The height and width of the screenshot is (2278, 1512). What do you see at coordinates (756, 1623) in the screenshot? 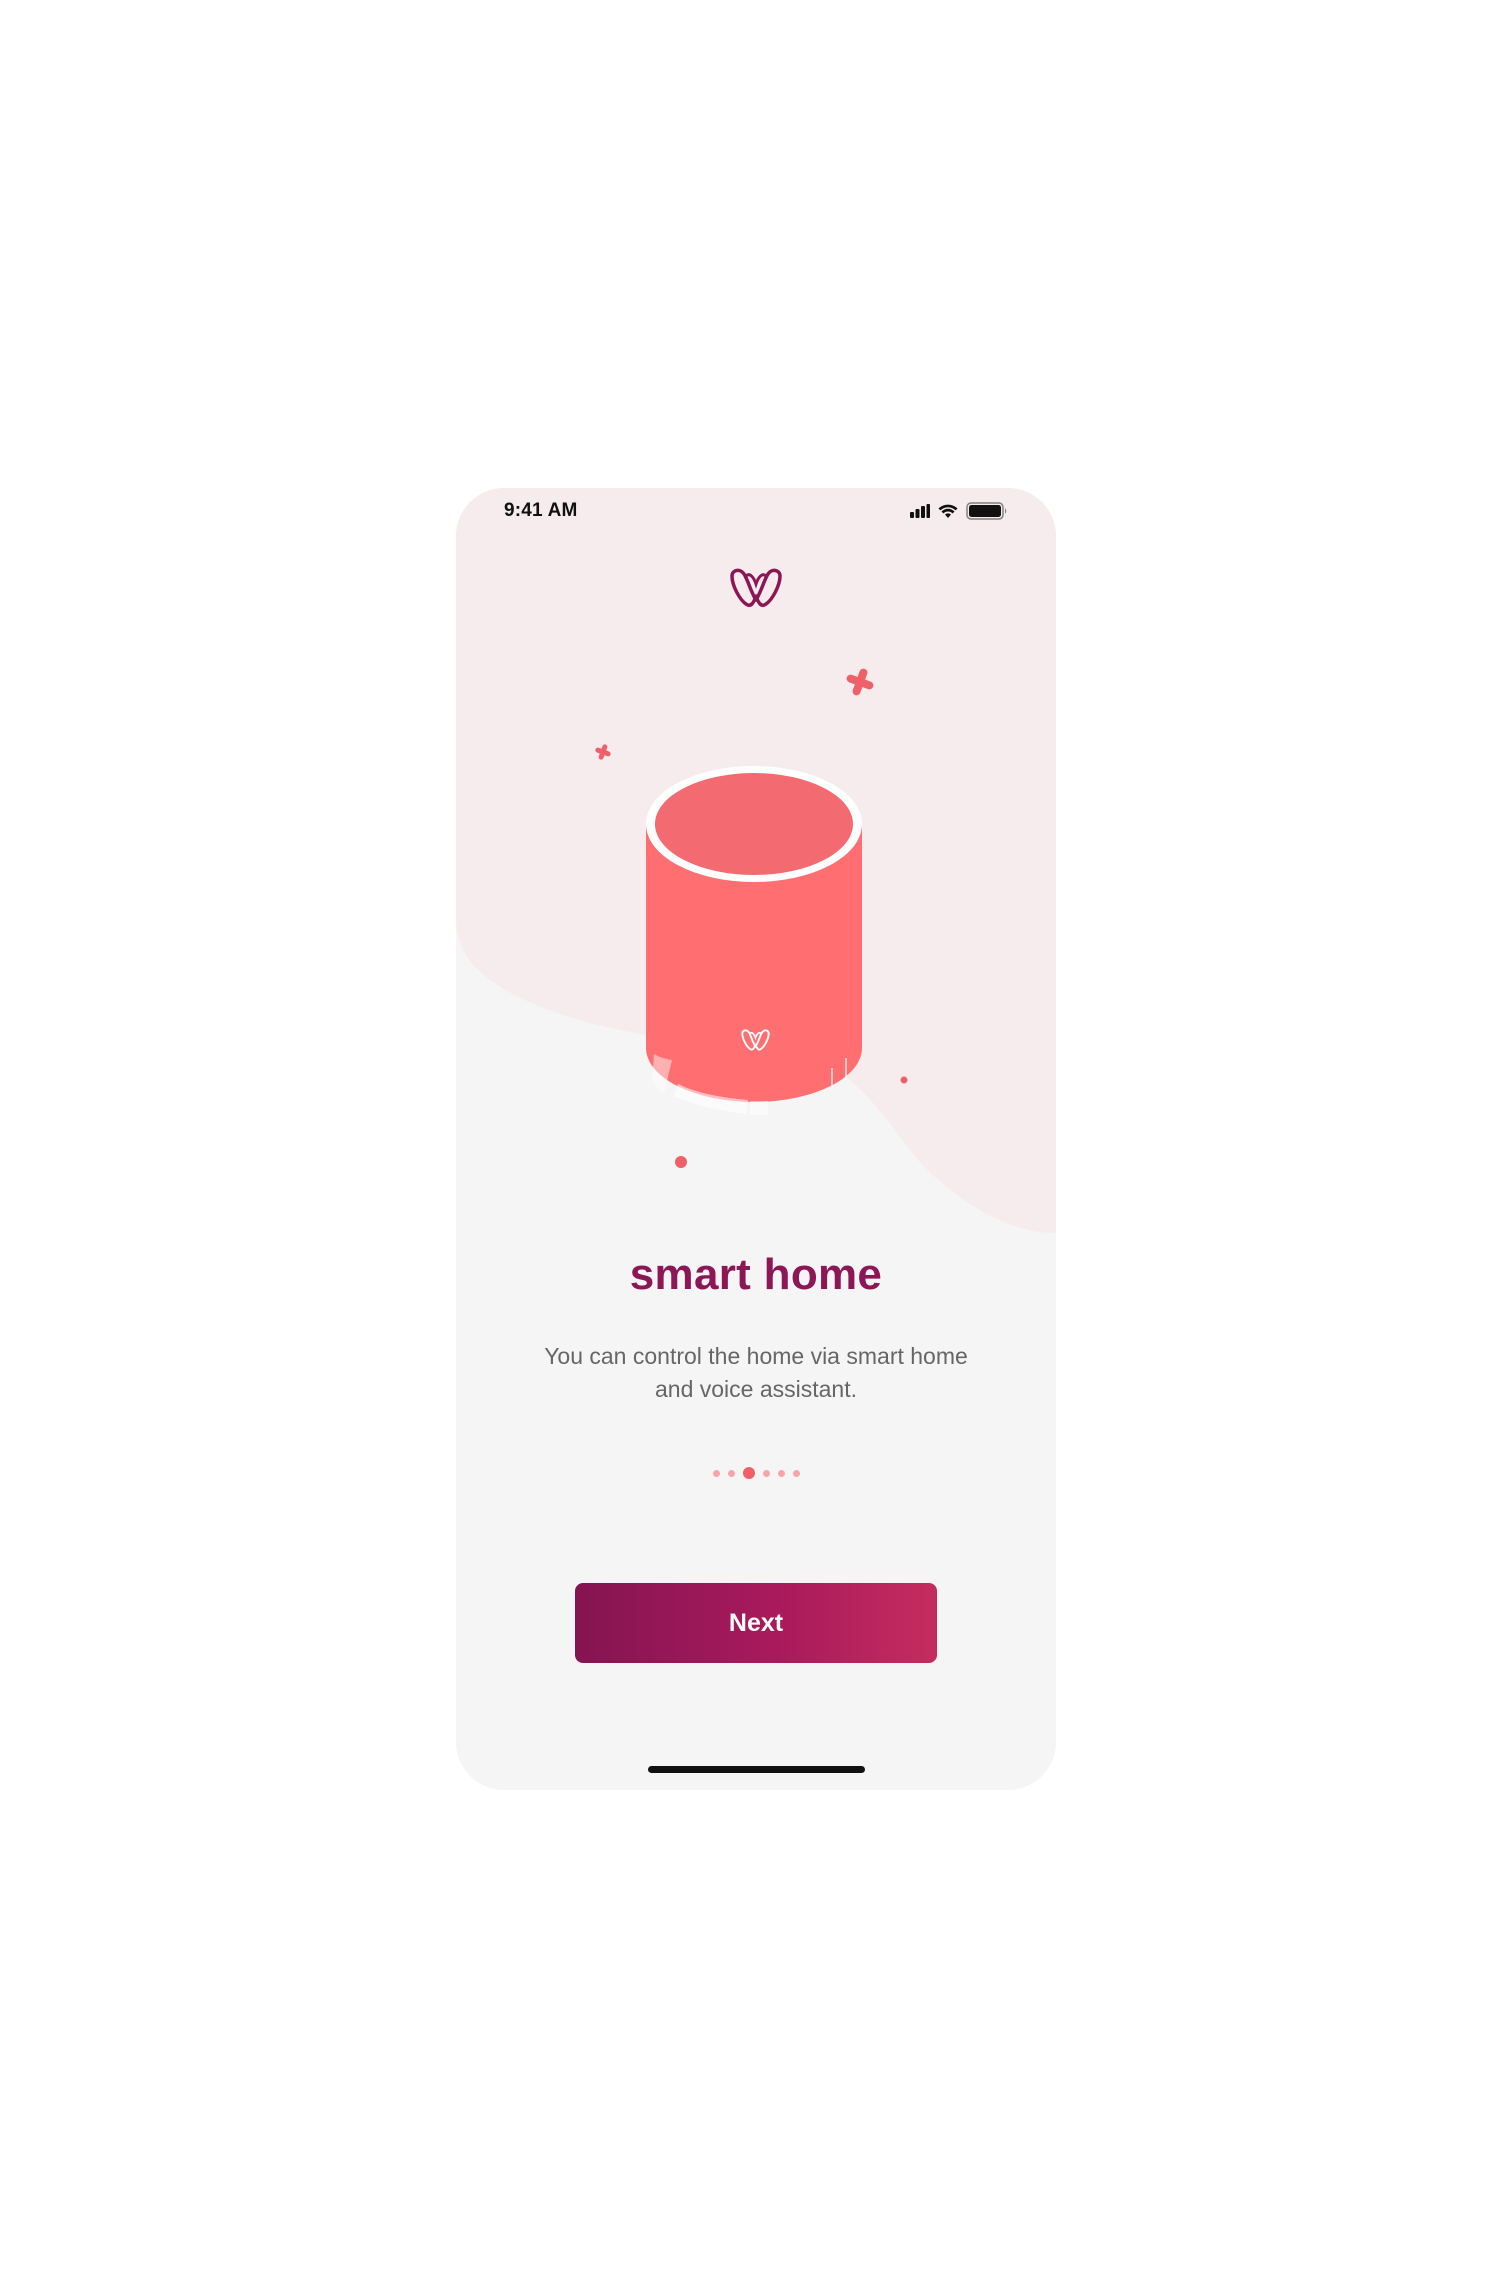
I see `next-button: Next` at bounding box center [756, 1623].